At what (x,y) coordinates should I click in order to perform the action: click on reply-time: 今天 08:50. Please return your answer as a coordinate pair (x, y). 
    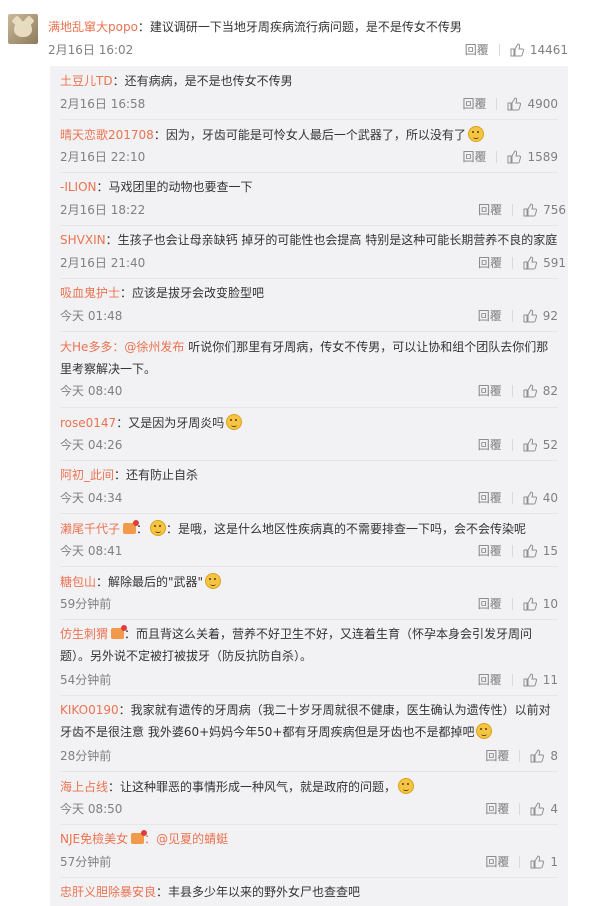
    Looking at the image, I should click on (91, 809).